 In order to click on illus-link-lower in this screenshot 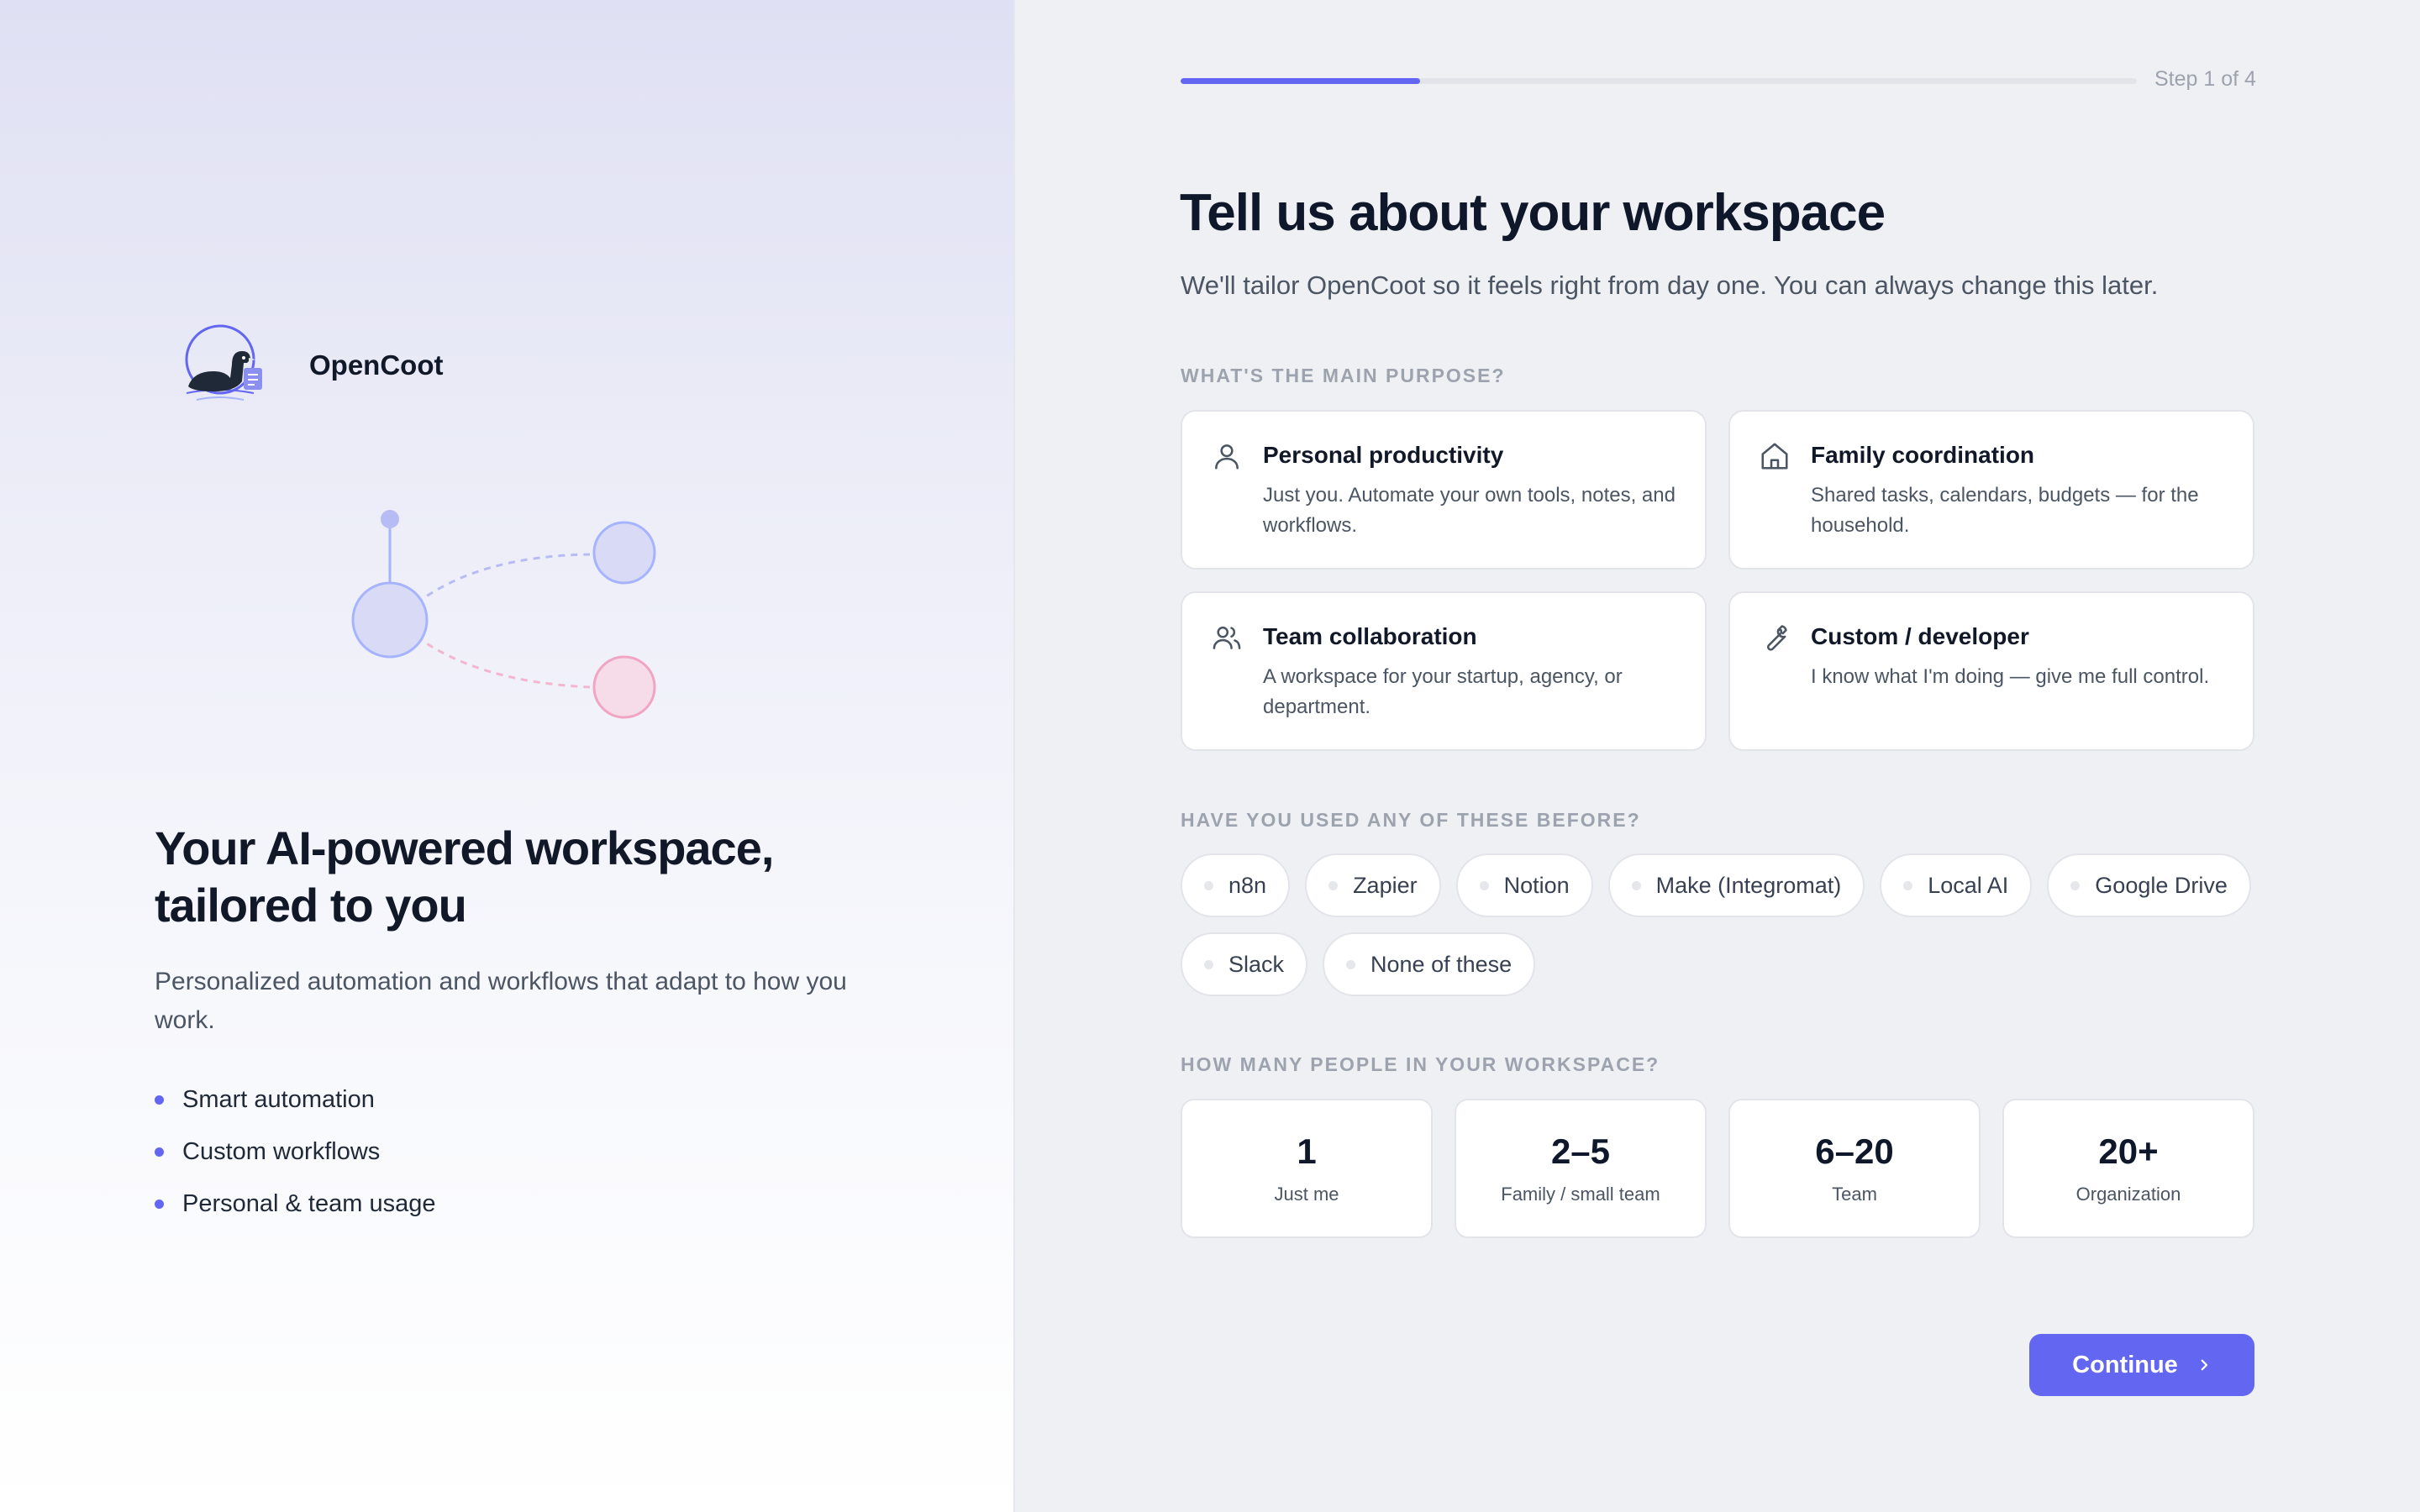, I will do `click(503, 662)`.